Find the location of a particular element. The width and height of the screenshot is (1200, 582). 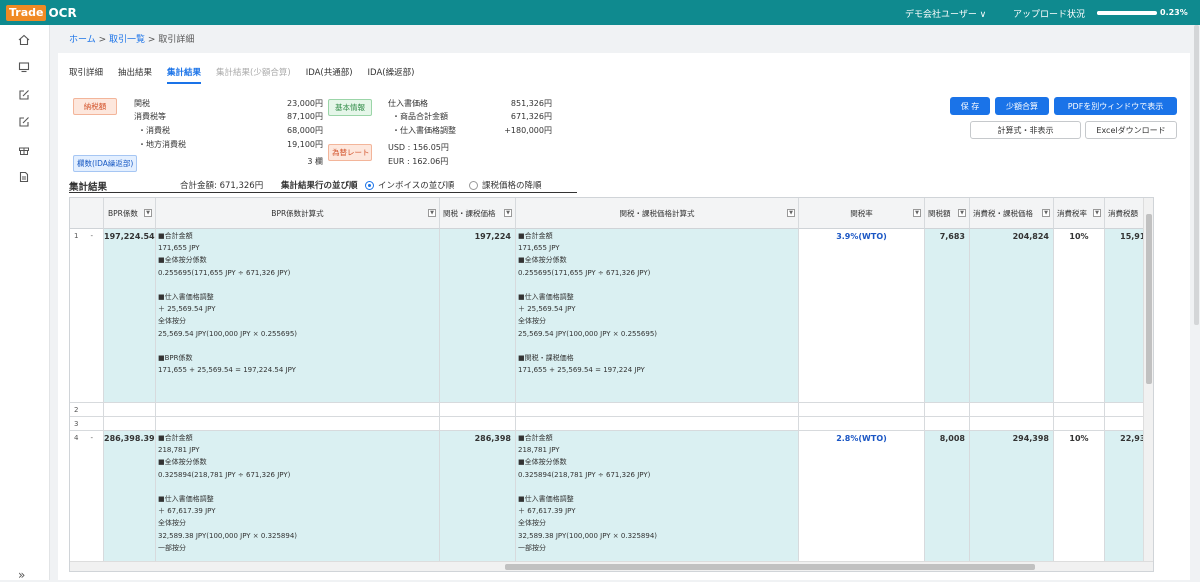

page-scrollbar is located at coordinates (1196, 302).